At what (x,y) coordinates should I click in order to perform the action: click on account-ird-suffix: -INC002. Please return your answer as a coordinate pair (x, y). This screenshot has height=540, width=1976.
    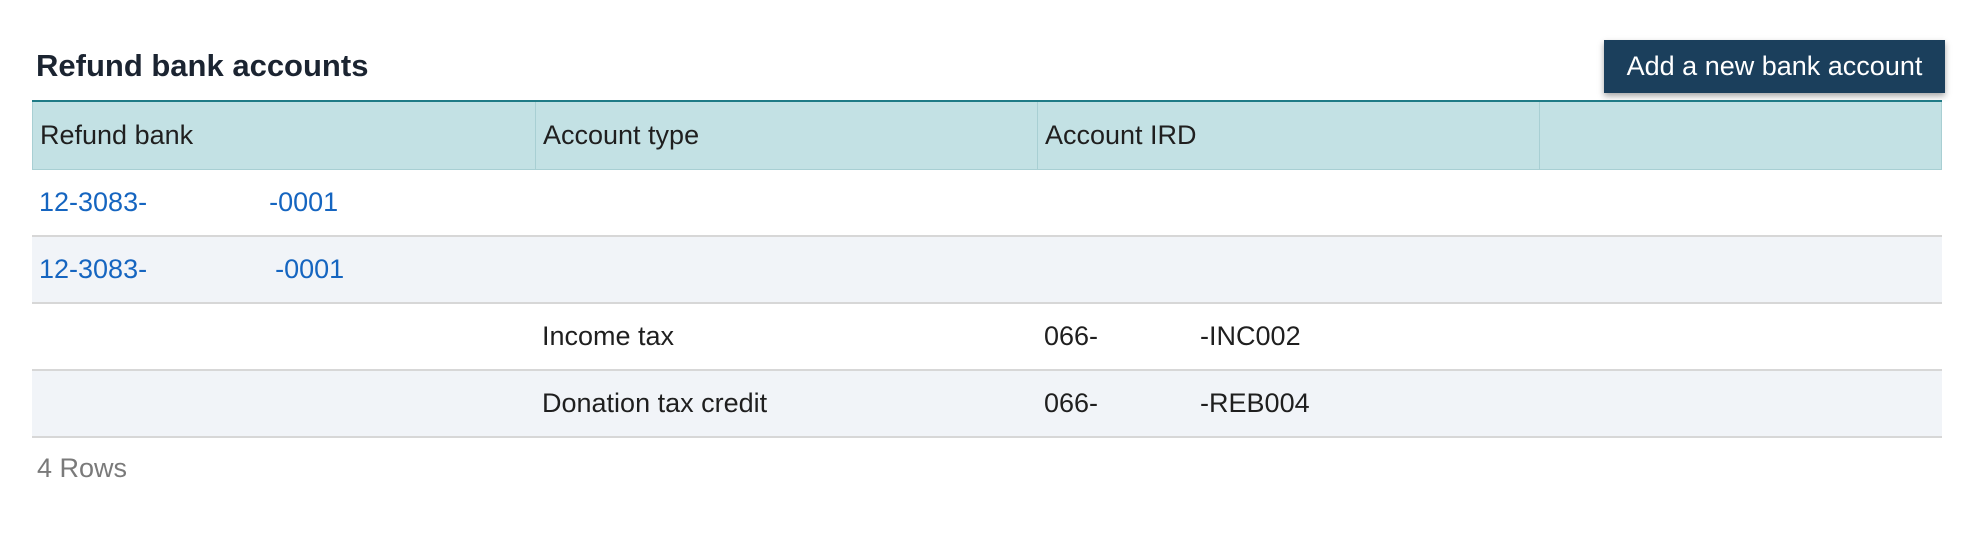
    Looking at the image, I should click on (1250, 336).